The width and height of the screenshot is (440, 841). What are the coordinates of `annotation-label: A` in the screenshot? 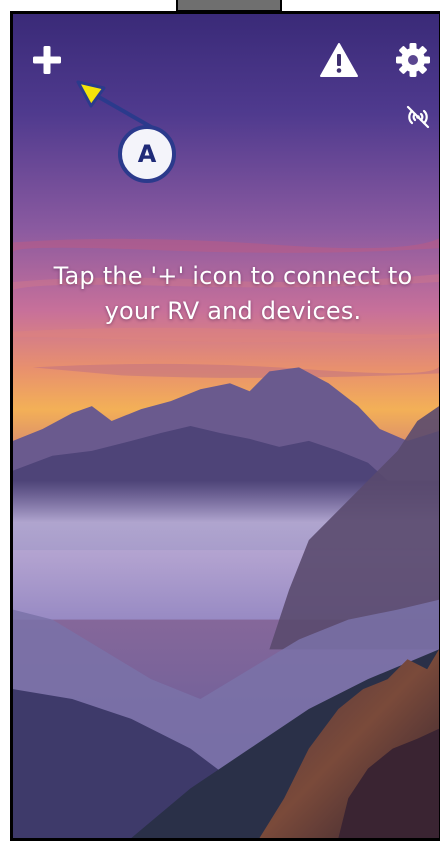 It's located at (147, 154).